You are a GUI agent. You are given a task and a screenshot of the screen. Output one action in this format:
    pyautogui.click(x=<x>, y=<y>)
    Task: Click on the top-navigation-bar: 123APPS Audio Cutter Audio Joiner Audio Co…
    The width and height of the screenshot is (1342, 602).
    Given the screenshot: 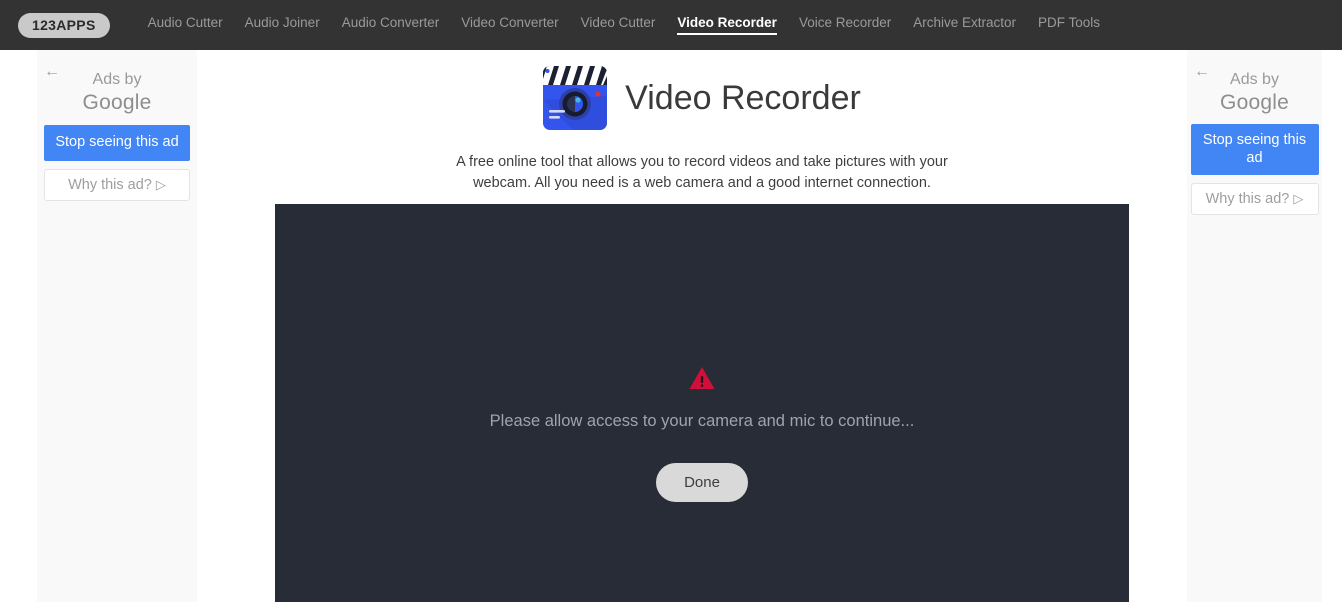 What is the action you would take?
    pyautogui.click(x=671, y=25)
    